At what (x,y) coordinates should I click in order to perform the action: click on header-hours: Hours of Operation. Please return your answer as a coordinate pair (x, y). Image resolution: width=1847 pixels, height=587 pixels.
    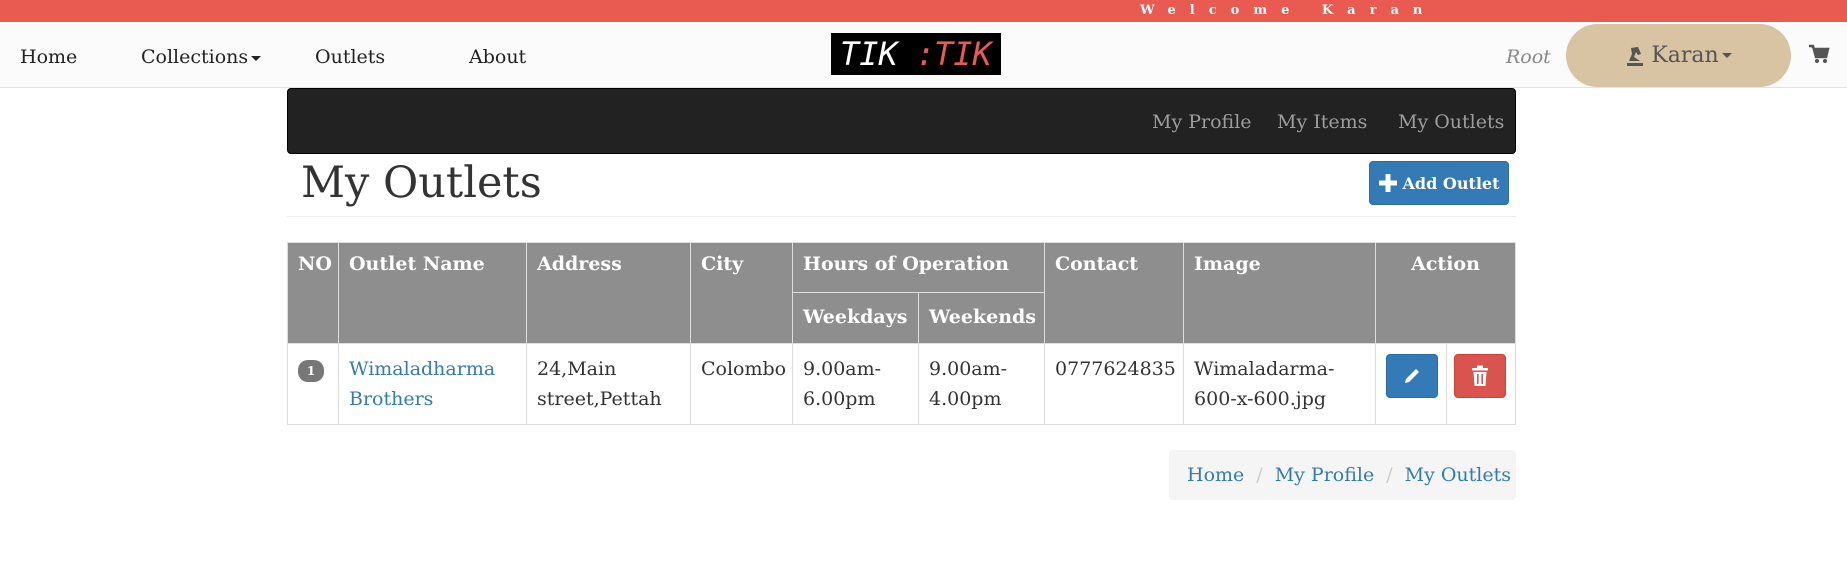
    Looking at the image, I should click on (918, 267).